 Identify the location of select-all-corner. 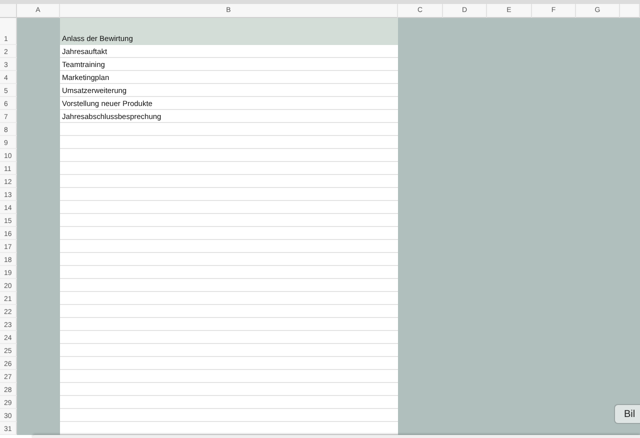
(8, 11).